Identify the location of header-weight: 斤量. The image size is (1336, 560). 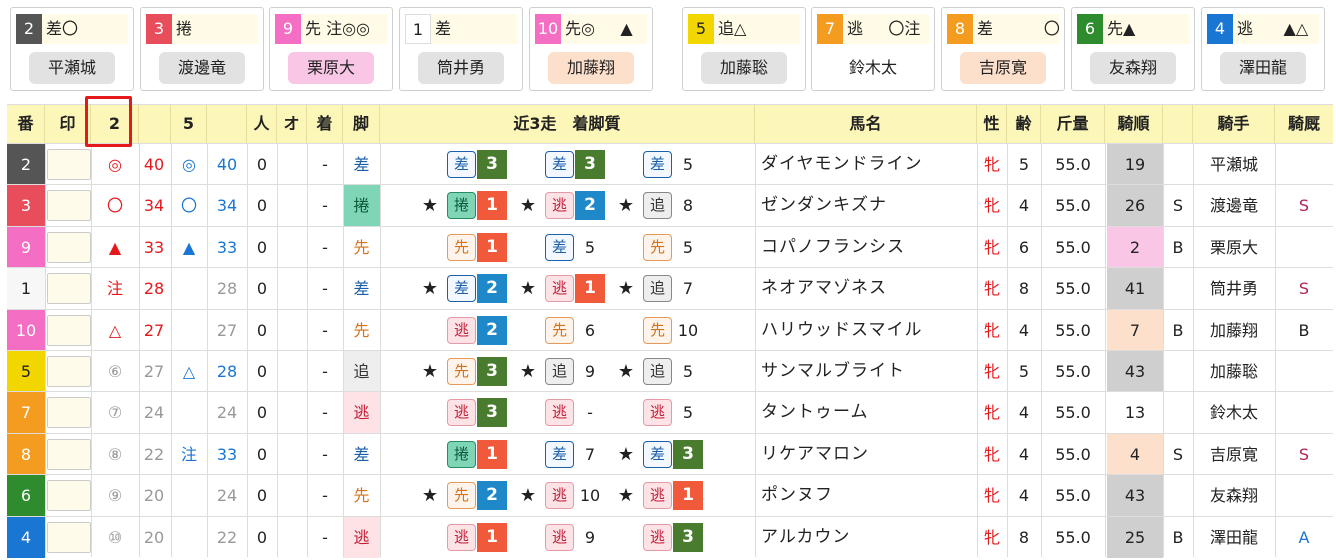
(1073, 124).